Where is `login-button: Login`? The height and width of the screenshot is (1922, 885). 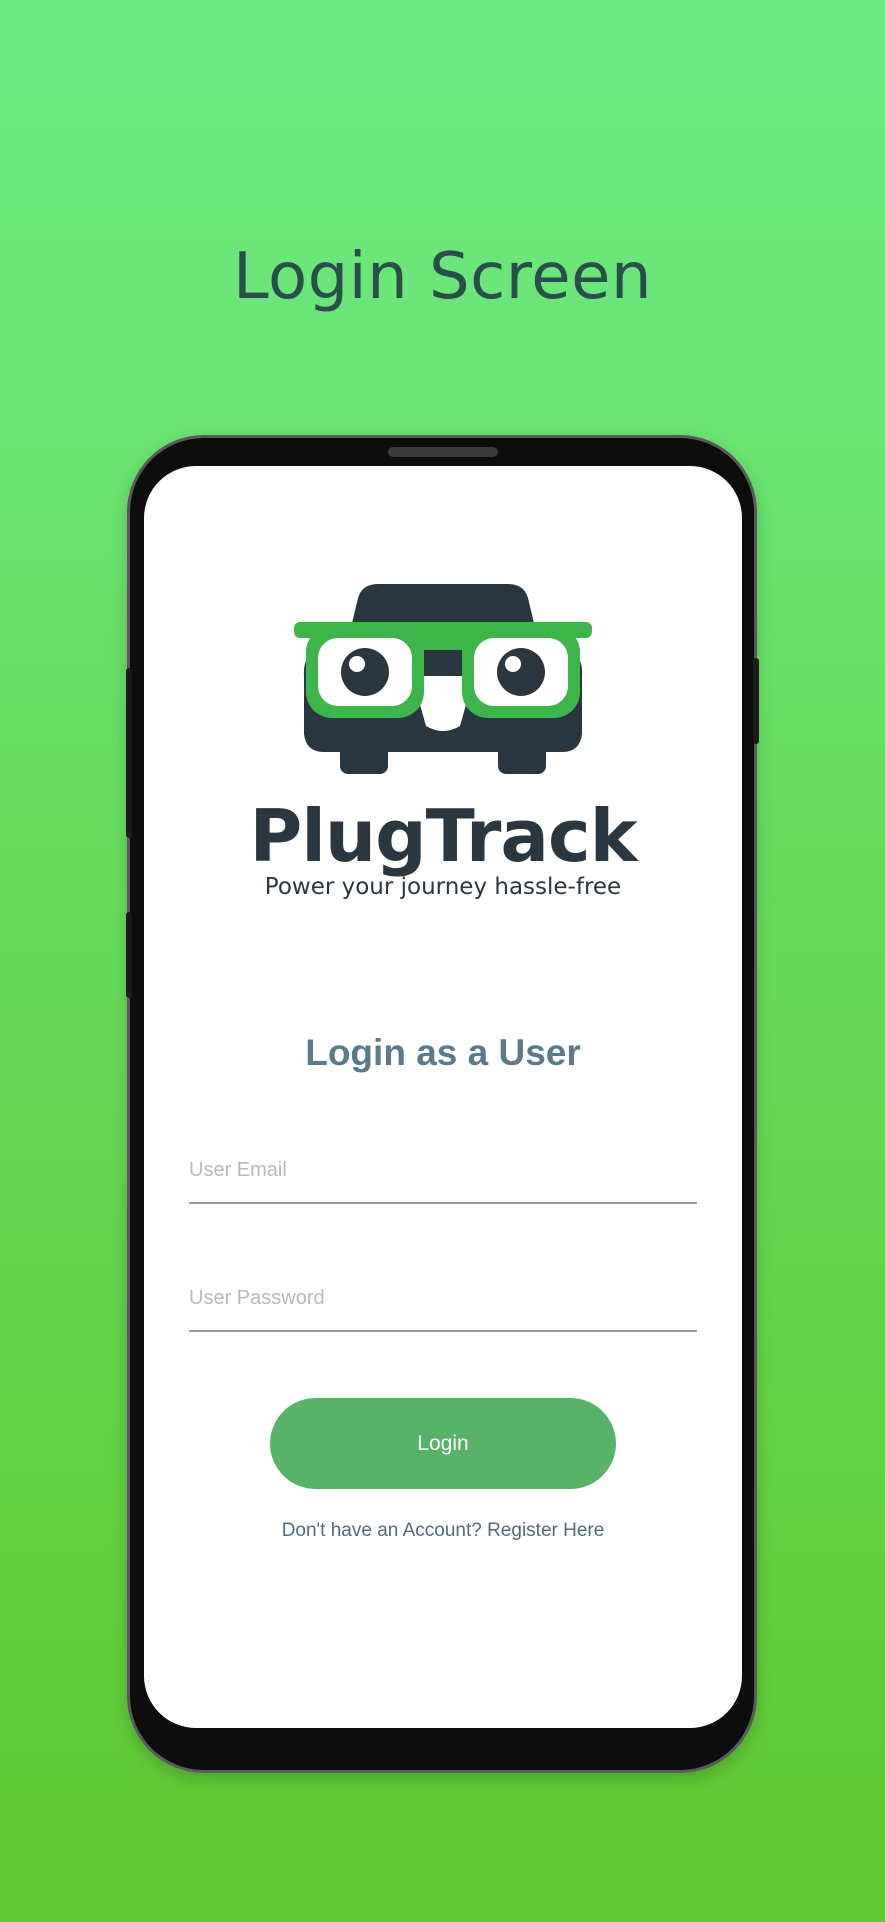
login-button: Login is located at coordinates (443, 1443).